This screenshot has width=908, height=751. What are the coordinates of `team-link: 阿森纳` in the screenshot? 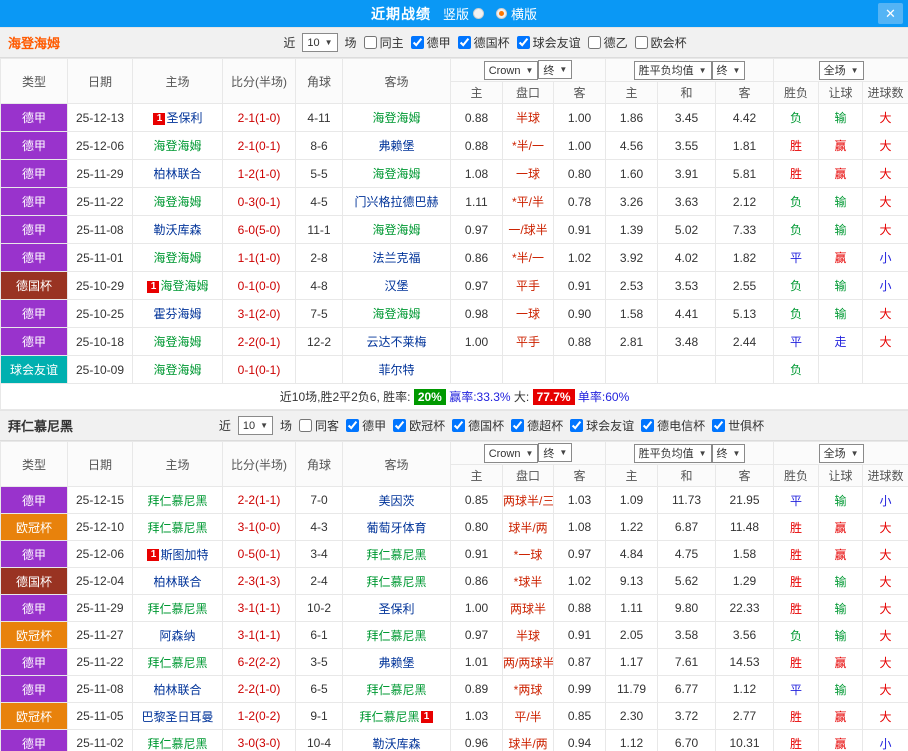 It's located at (177, 636).